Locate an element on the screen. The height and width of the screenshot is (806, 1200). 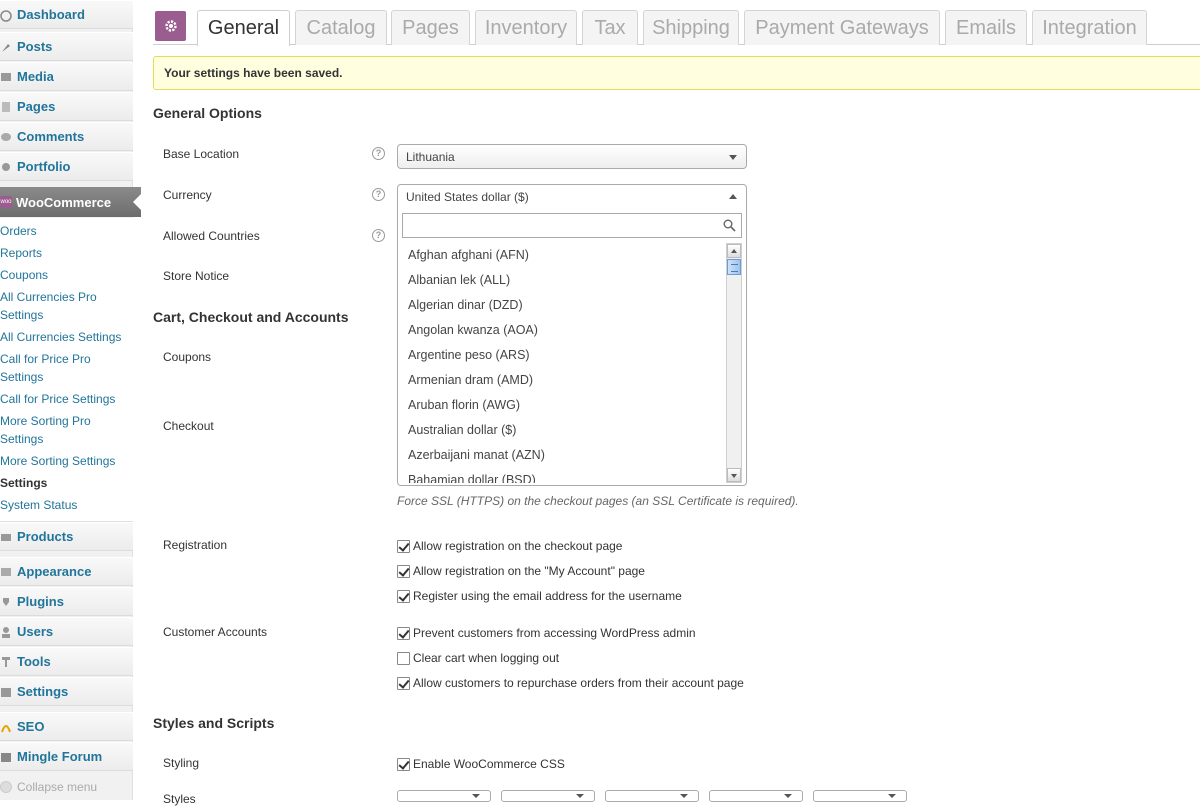
woocommerce-icon: woo is located at coordinates (6, 202).